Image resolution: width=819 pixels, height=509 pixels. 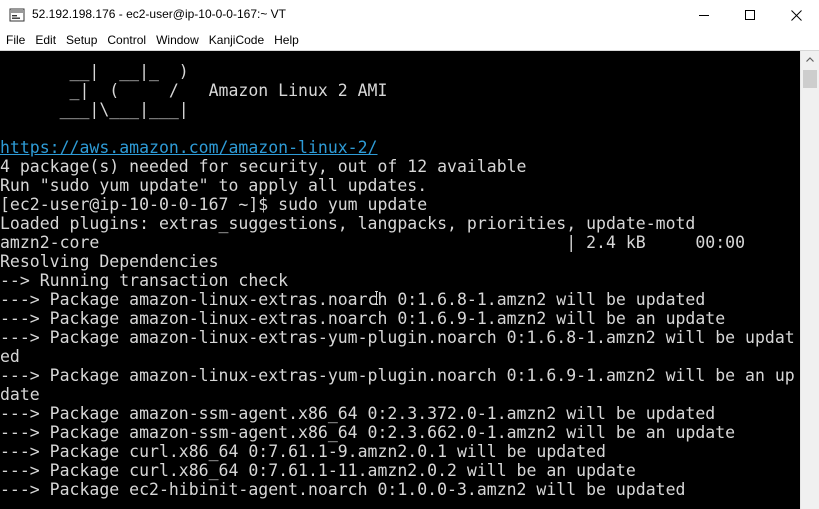 I want to click on minimize-button, so click(x=704, y=15).